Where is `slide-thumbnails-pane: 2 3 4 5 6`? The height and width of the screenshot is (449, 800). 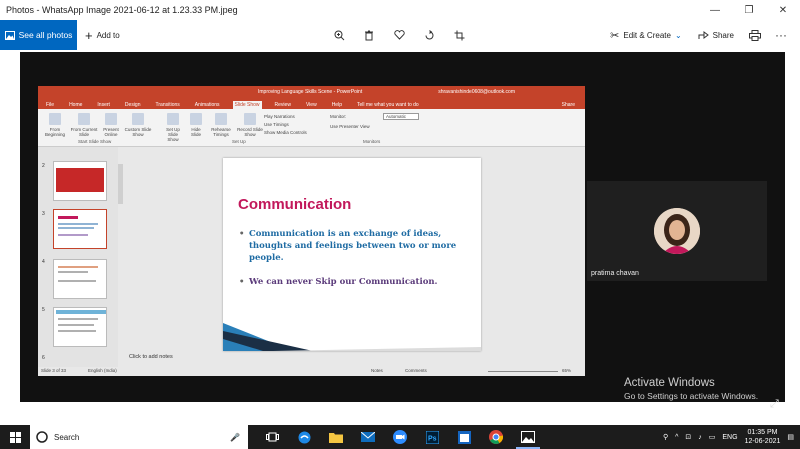 slide-thumbnails-pane: 2 3 4 5 6 is located at coordinates (78, 260).